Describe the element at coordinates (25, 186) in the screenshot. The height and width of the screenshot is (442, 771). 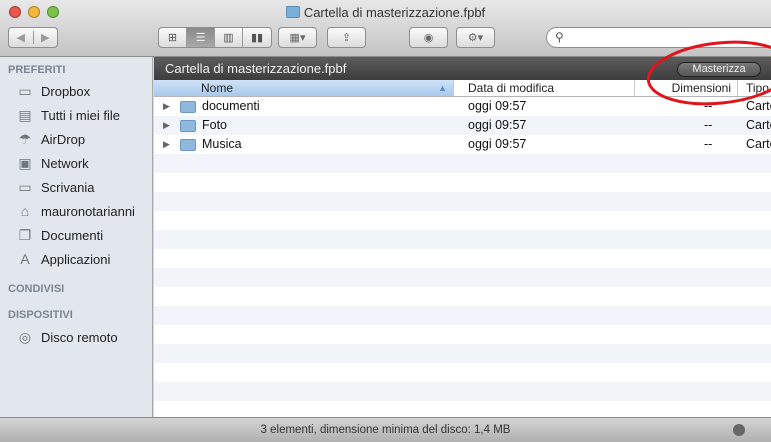
I see `desktop-icon: ▭` at that location.